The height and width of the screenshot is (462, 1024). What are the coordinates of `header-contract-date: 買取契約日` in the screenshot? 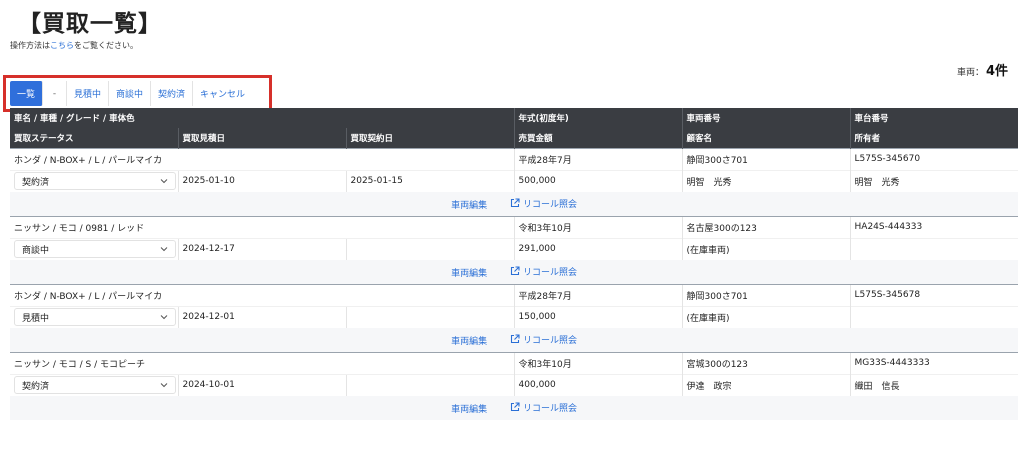 It's located at (430, 138).